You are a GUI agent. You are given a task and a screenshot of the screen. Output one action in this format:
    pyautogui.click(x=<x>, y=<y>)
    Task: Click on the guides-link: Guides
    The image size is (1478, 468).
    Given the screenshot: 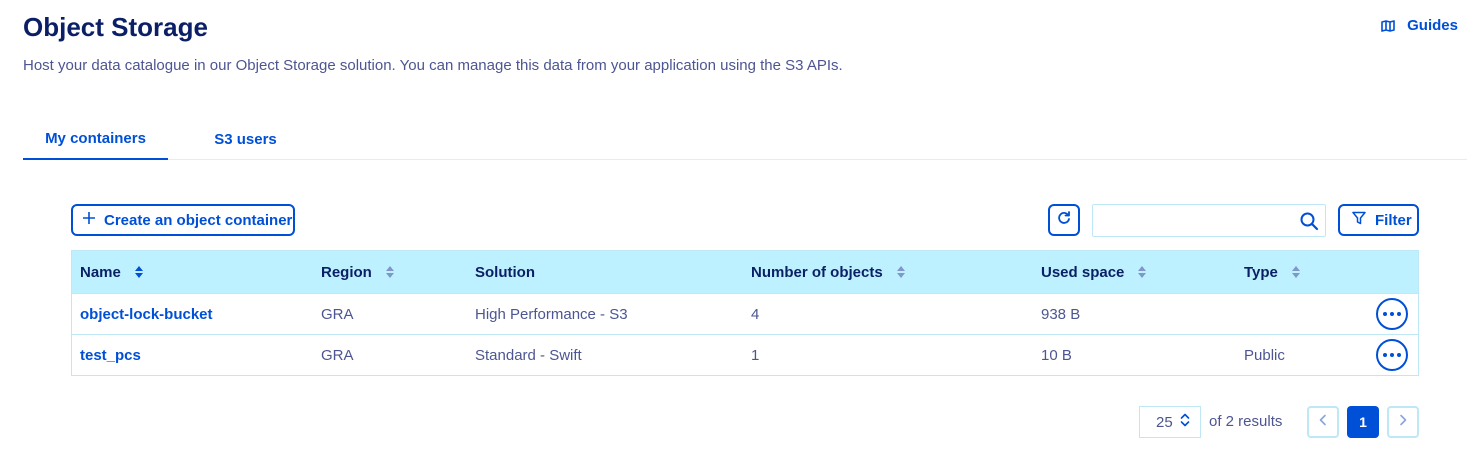 What is the action you would take?
    pyautogui.click(x=1419, y=25)
    